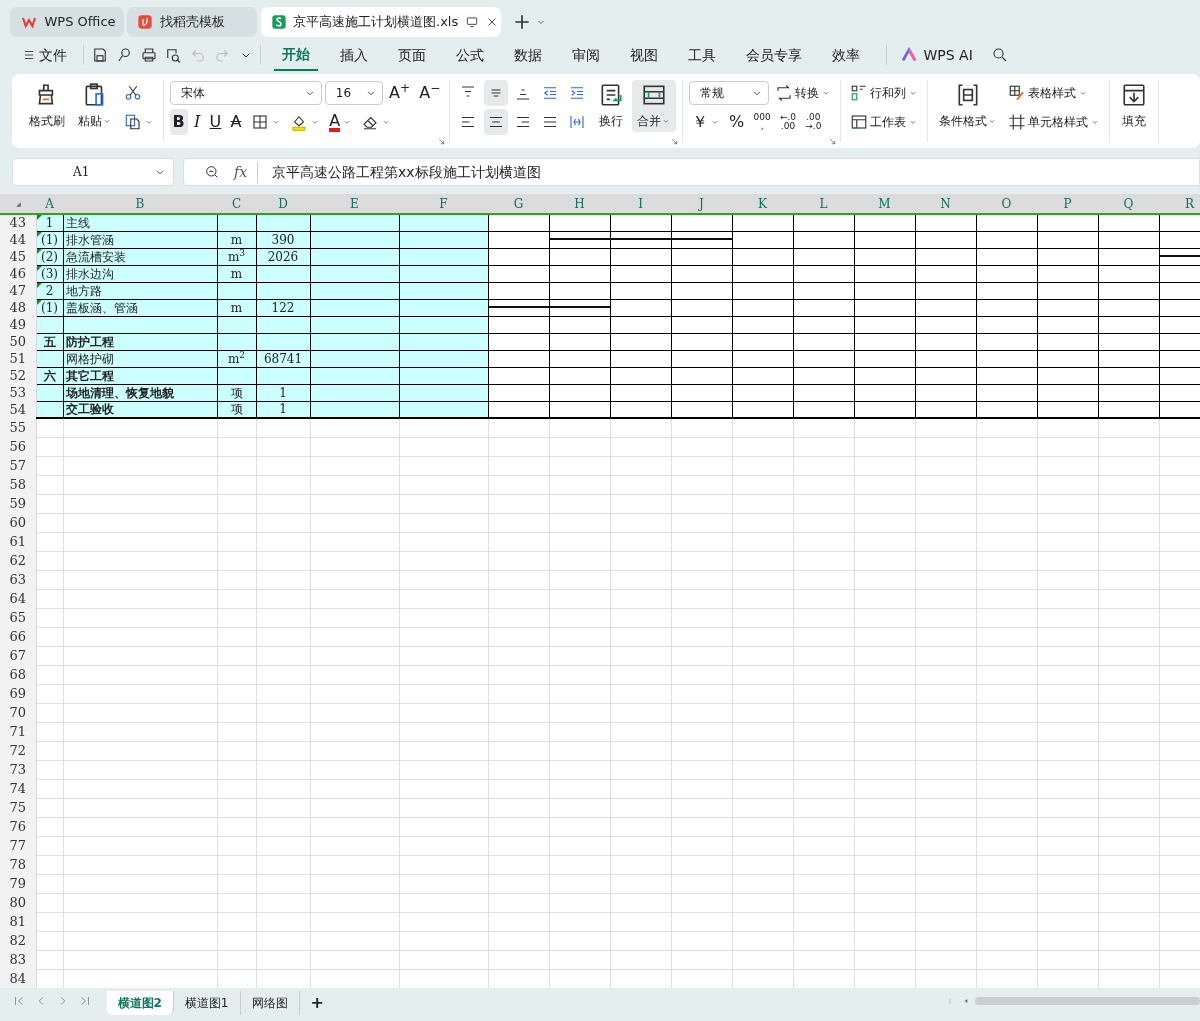 This screenshot has height=1021, width=1200. What do you see at coordinates (140, 204) in the screenshot?
I see `column-header: B` at bounding box center [140, 204].